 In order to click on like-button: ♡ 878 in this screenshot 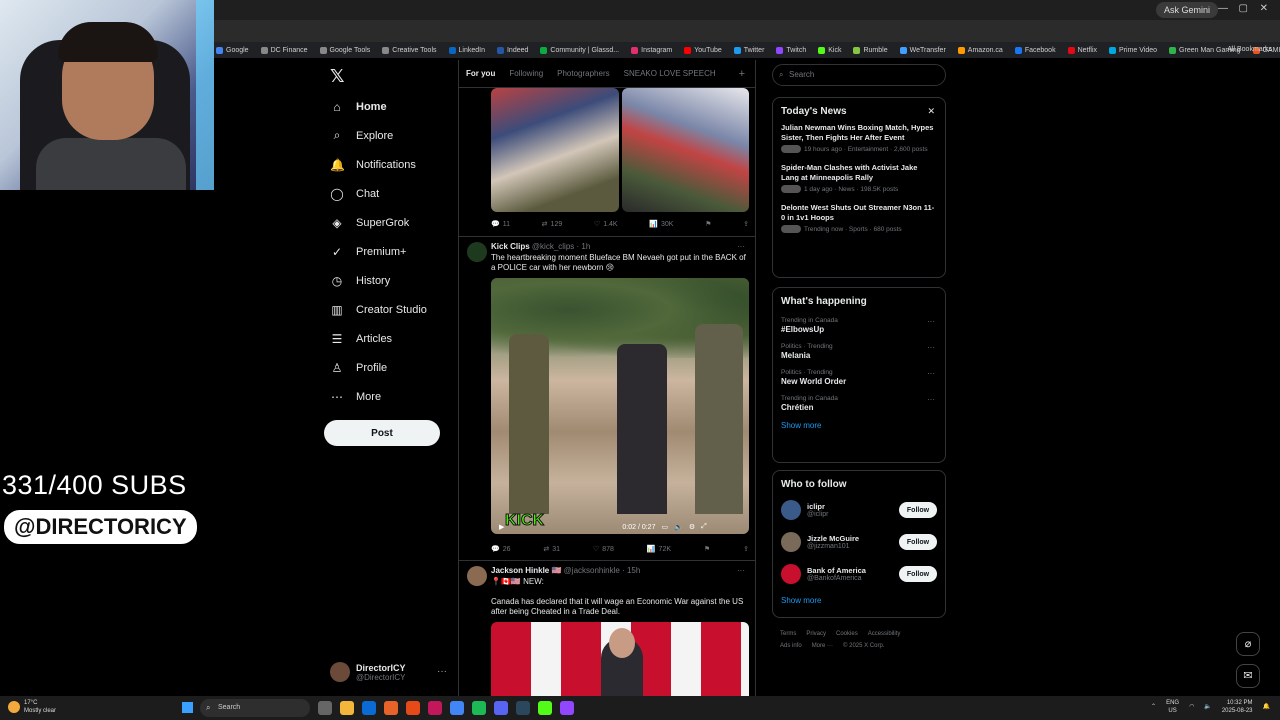, I will do `click(603, 549)`.